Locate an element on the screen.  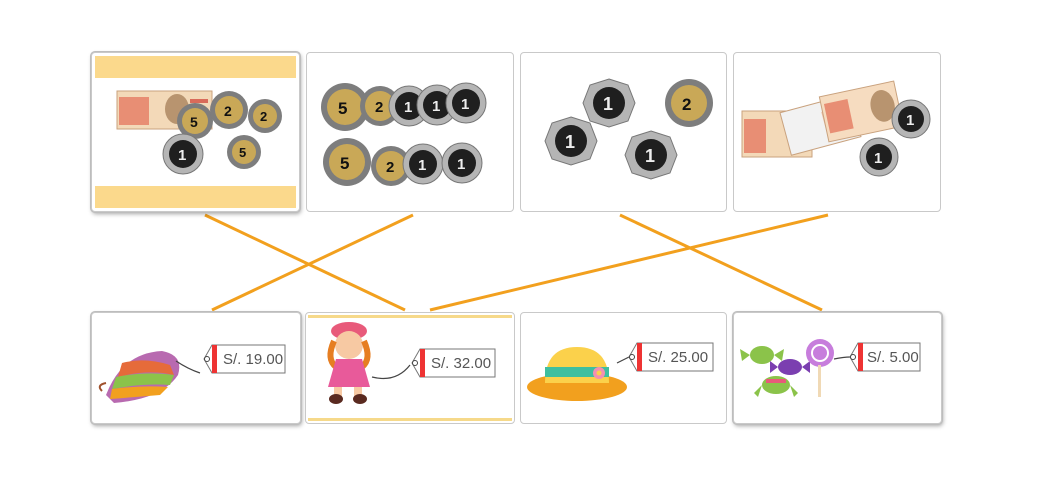
item-card-hat: S/. 25.00 is located at coordinates (623, 368).